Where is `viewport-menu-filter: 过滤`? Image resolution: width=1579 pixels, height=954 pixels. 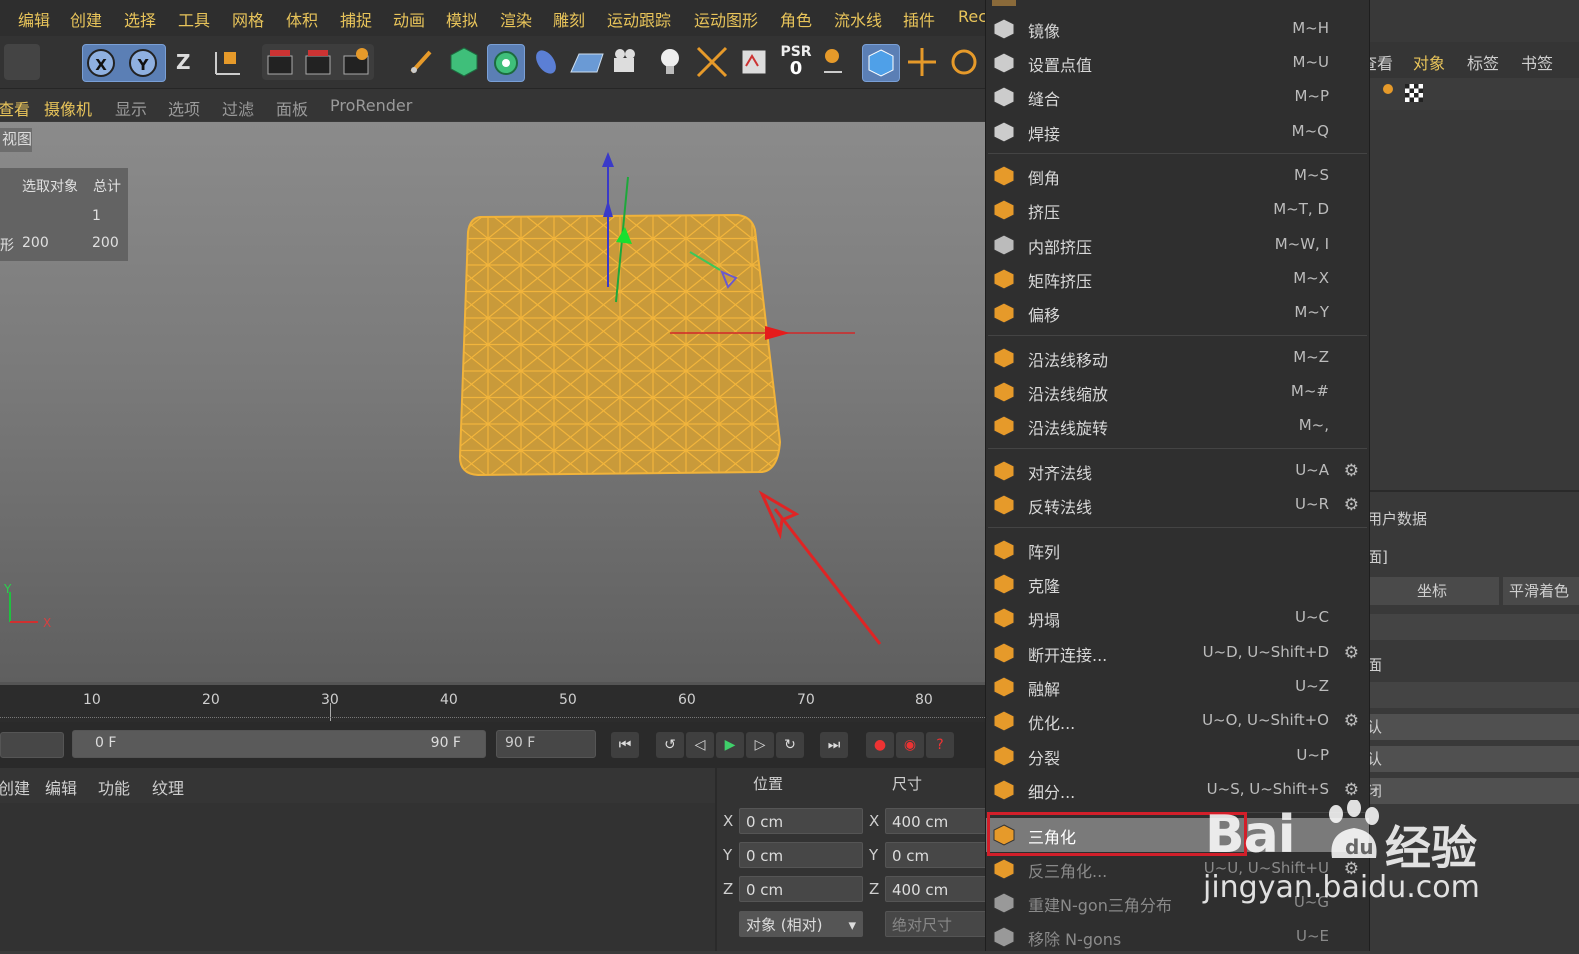
viewport-menu-filter: 过滤 is located at coordinates (238, 108).